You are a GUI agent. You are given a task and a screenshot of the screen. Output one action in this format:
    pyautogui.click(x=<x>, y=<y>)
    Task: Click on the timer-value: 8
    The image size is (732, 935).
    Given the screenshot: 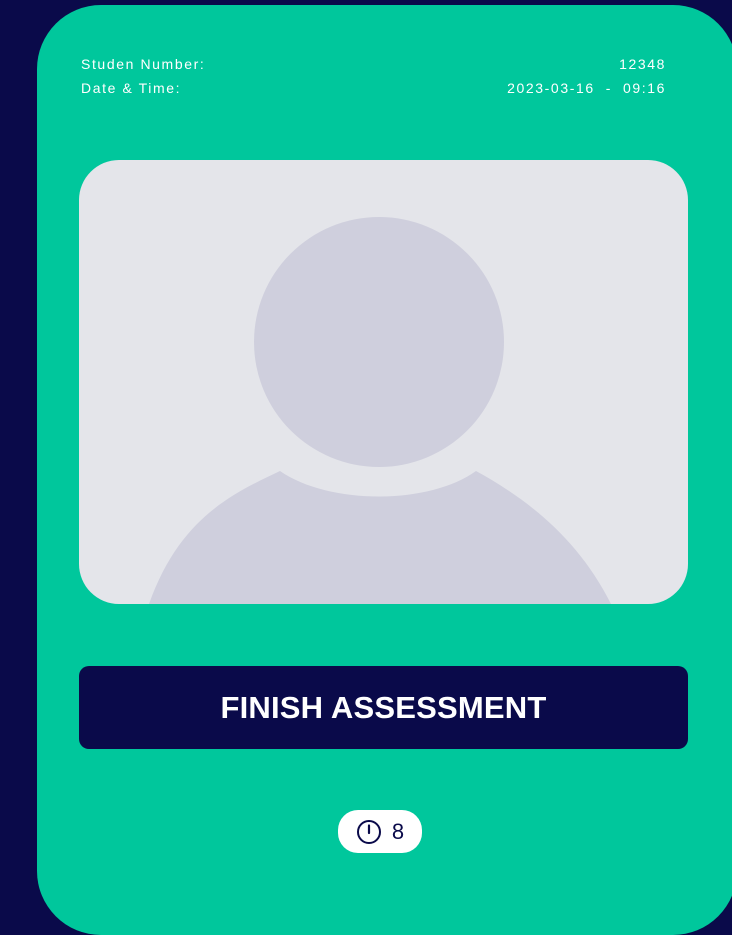 What is the action you would take?
    pyautogui.click(x=398, y=831)
    